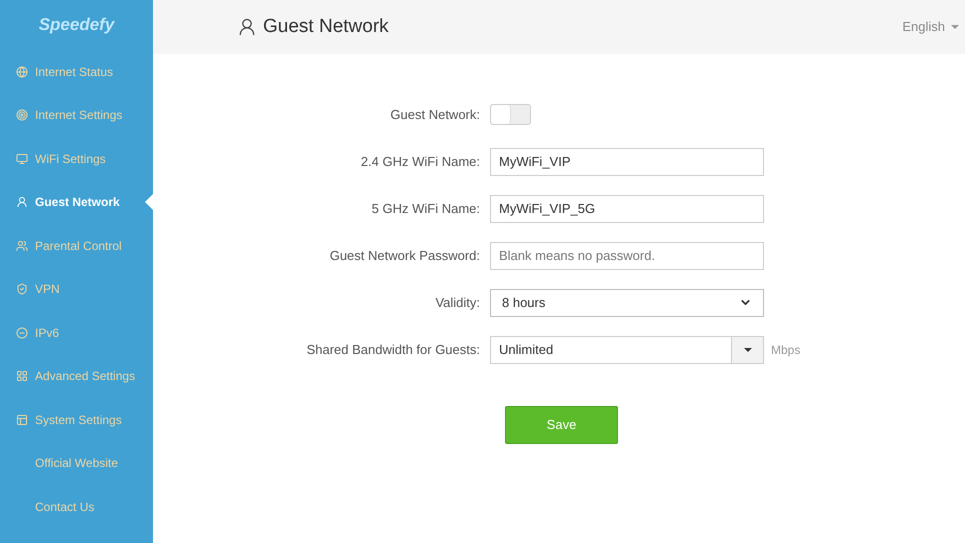  What do you see at coordinates (76, 376) in the screenshot?
I see `nav-item: Advanced Settings` at bounding box center [76, 376].